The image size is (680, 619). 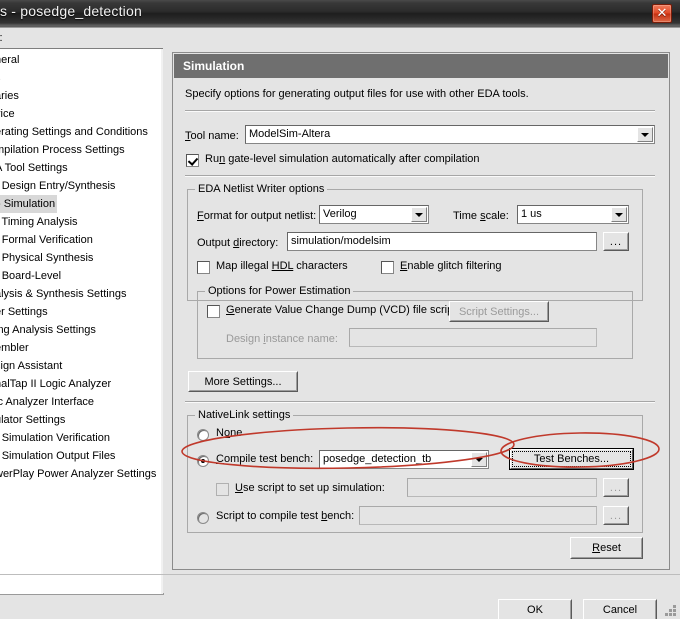 I want to click on use-script-label: Use script to set up simulation:, so click(x=310, y=488).